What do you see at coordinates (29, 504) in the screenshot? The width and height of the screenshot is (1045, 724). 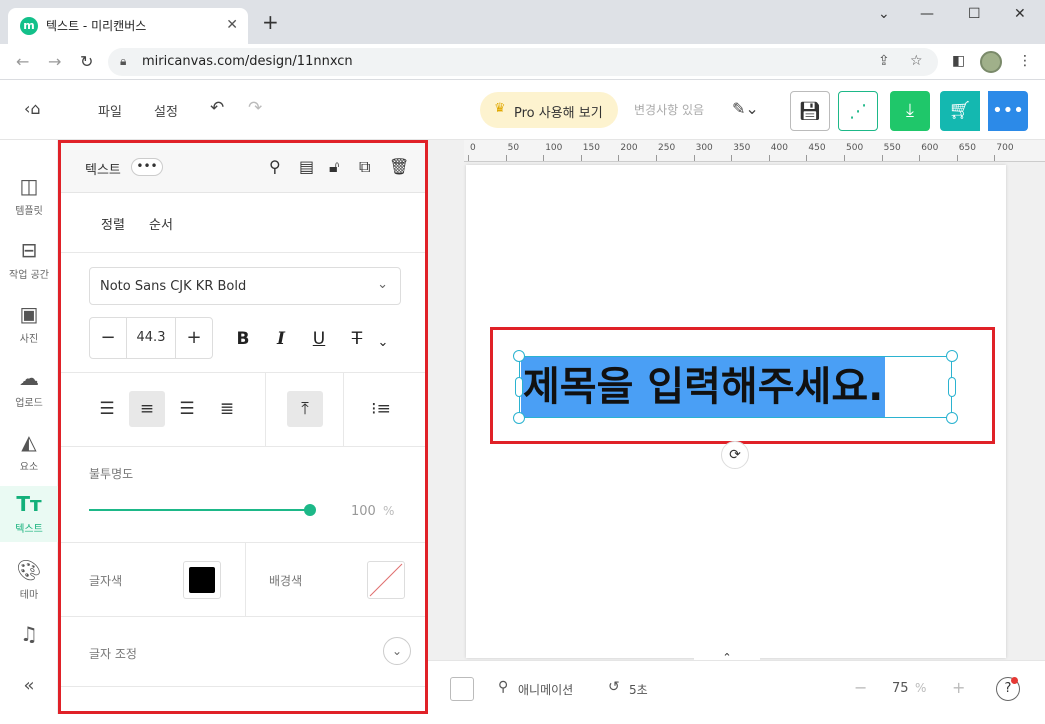 I see `text-icon: Tт` at bounding box center [29, 504].